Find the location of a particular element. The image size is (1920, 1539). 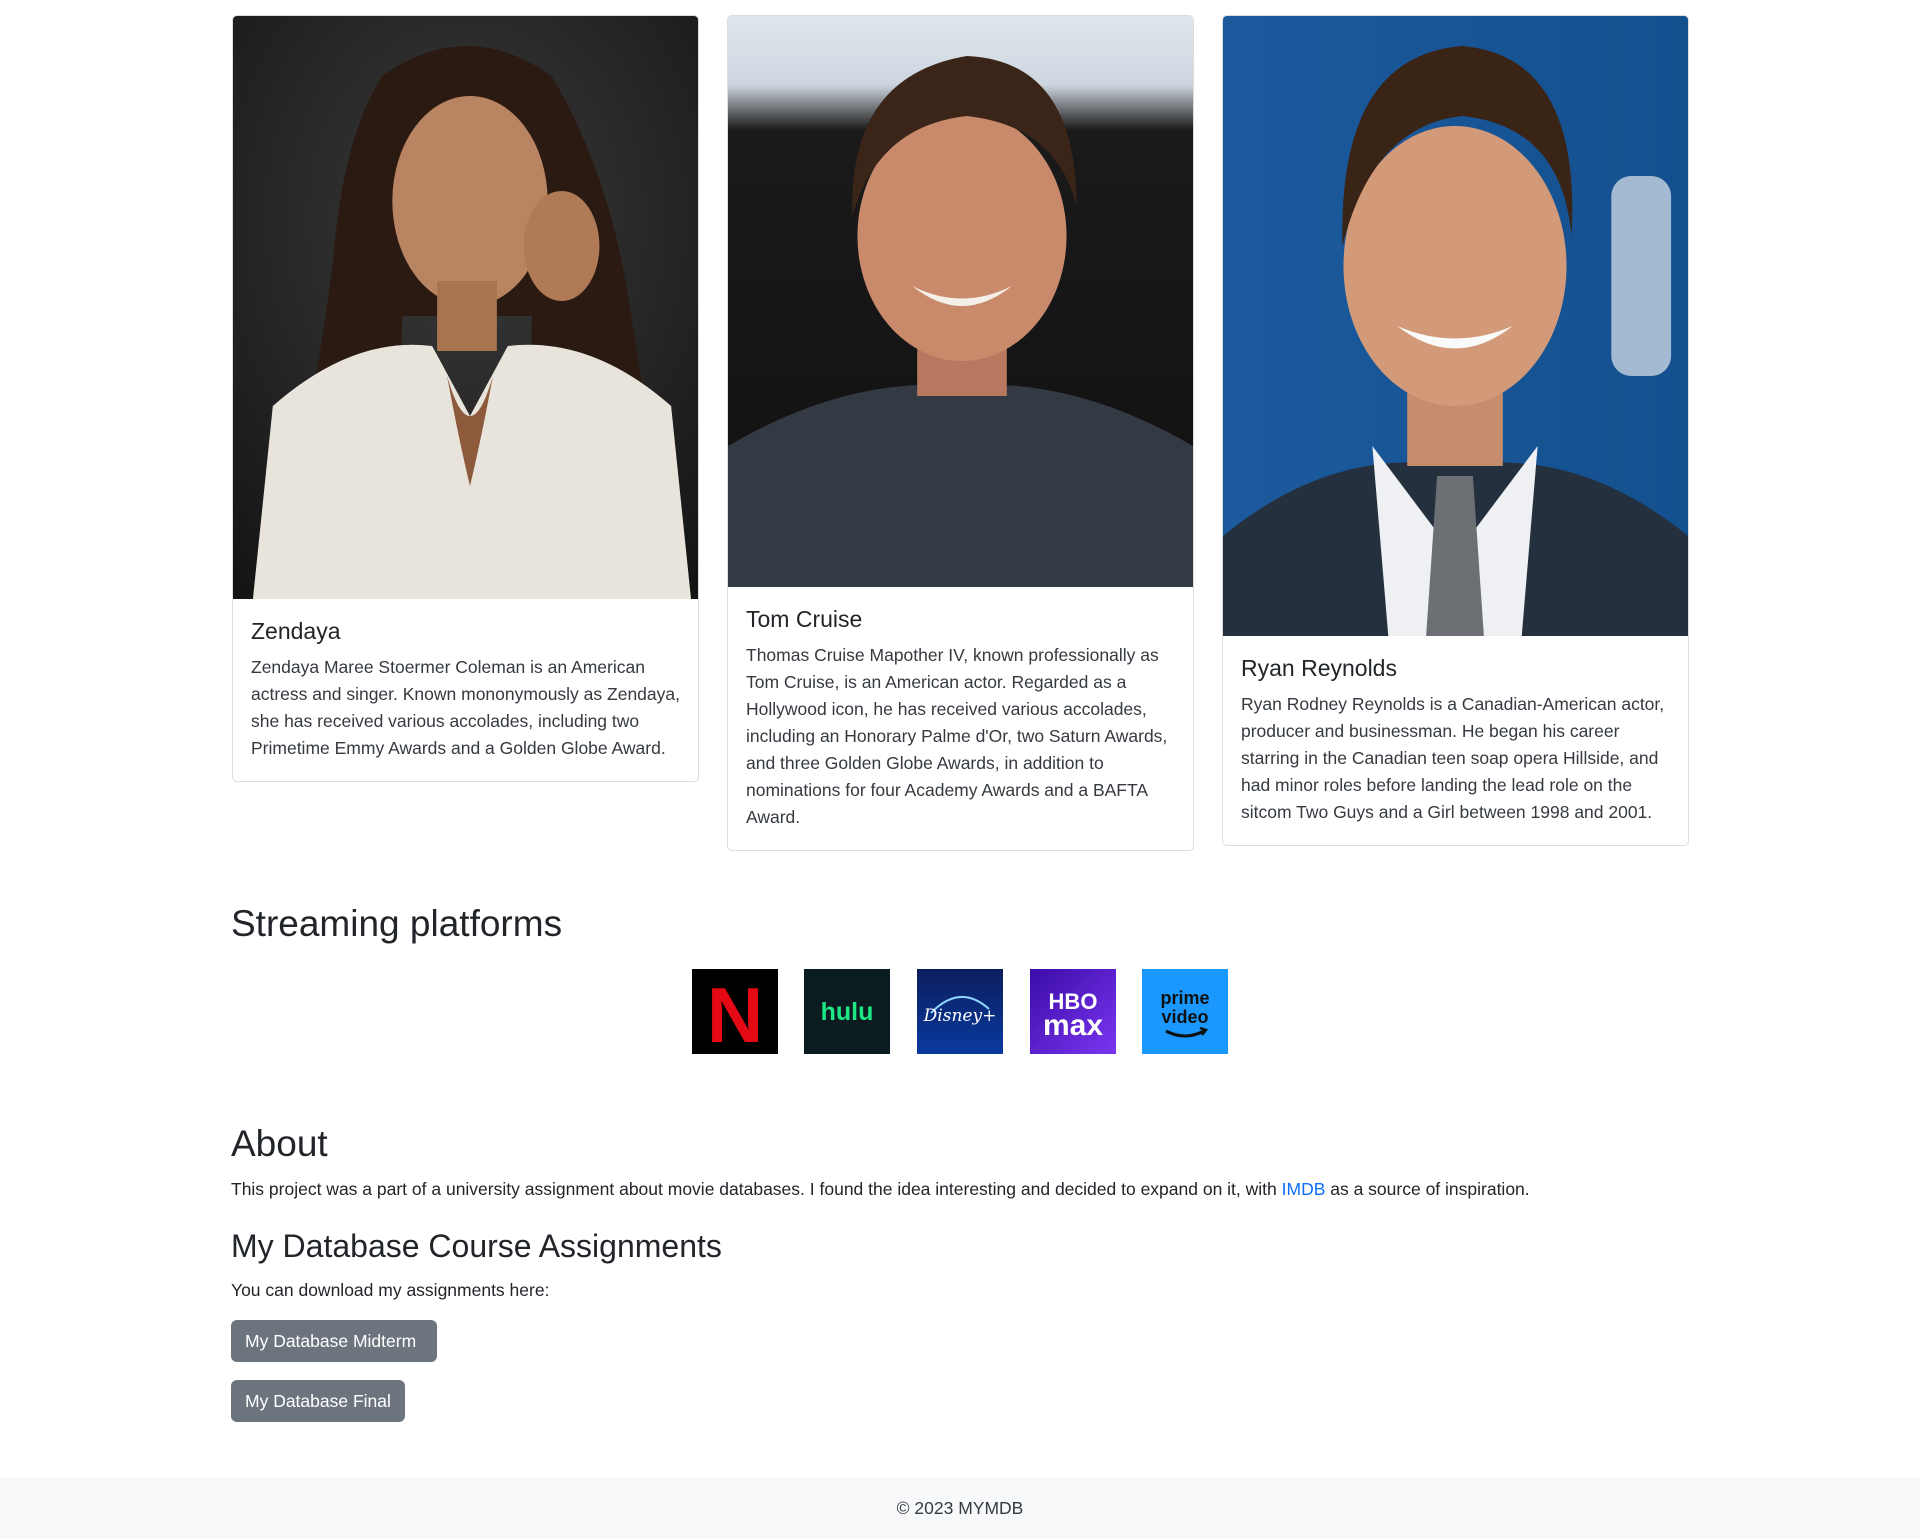

actor-photo-zendaya is located at coordinates (465, 307).